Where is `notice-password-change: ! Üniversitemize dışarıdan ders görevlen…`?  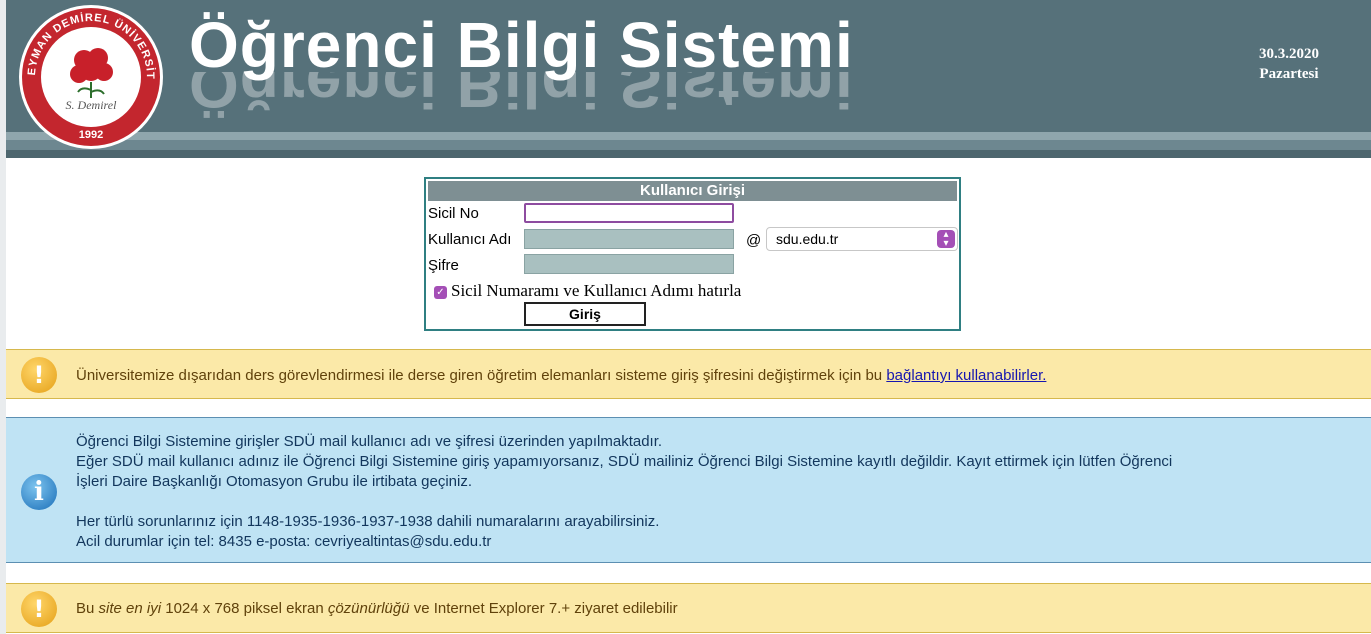 notice-password-change: ! Üniversitemize dışarıdan ders görevlen… is located at coordinates (688, 374).